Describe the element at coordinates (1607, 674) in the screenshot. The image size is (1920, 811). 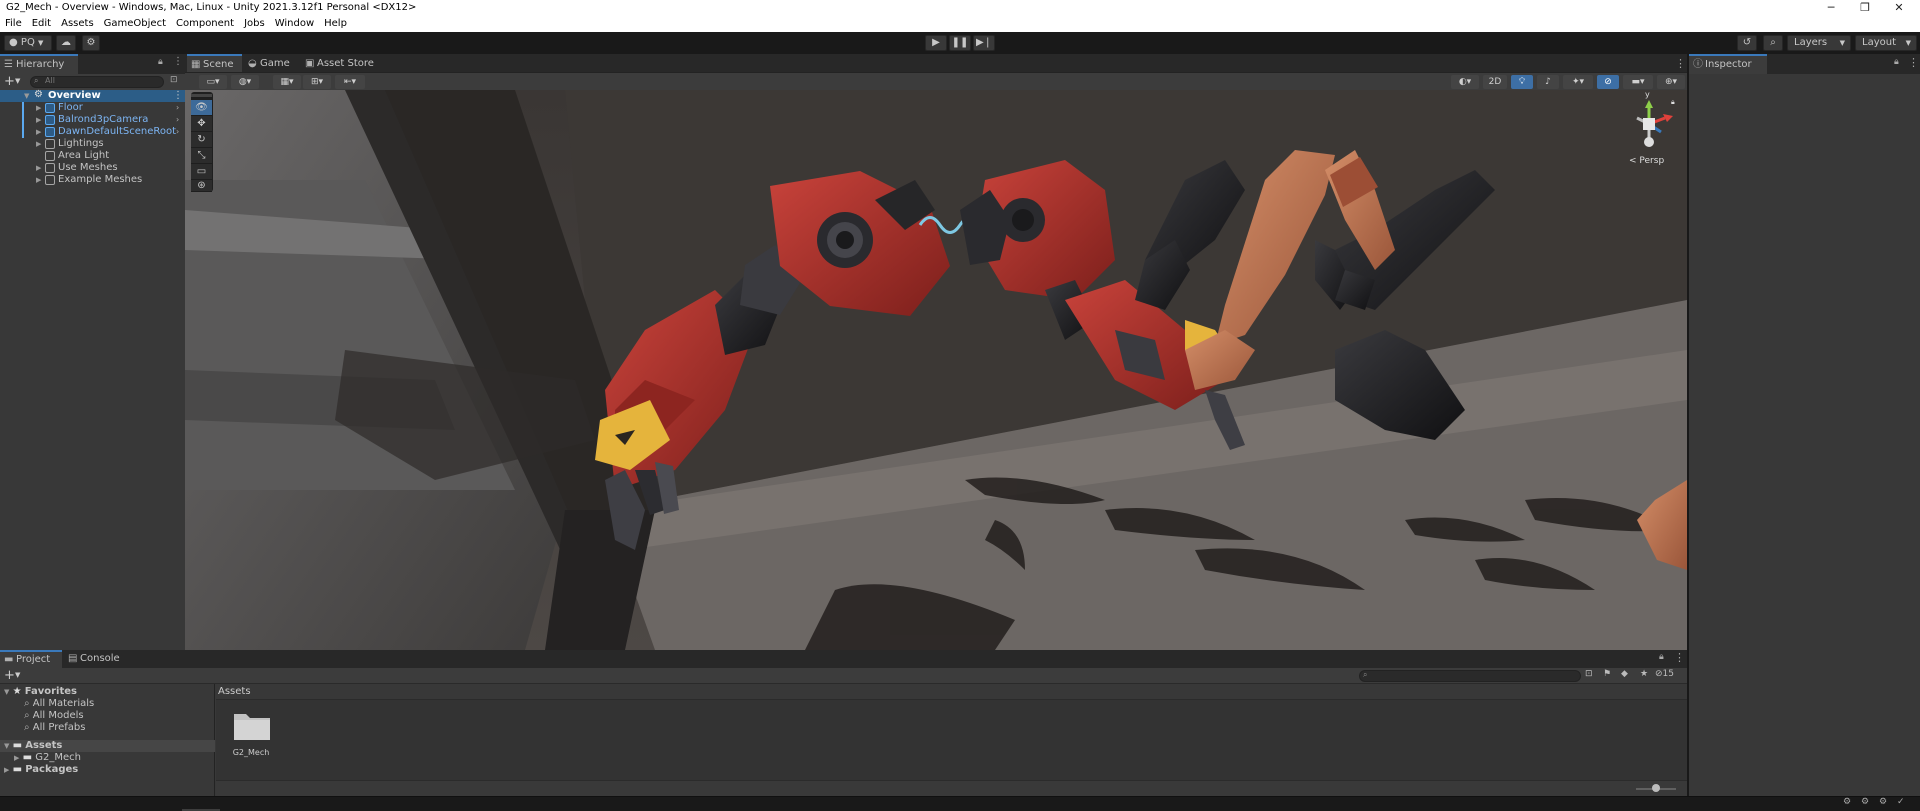
I see `search-by-label-icon: ⚑` at that location.